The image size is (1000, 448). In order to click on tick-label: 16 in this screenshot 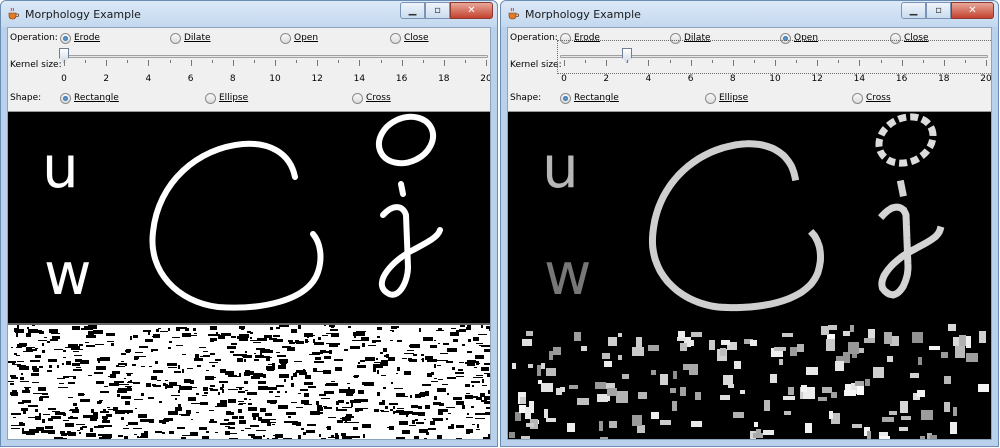, I will do `click(901, 79)`.